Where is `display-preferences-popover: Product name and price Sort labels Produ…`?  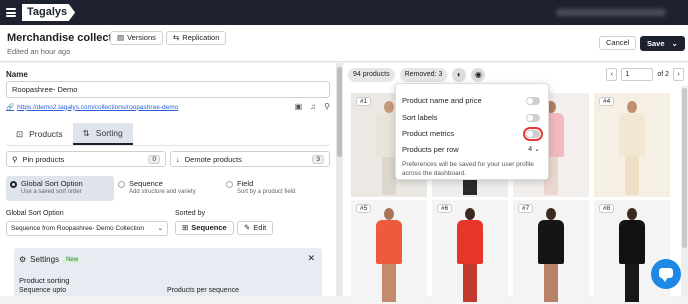
display-preferences-popover: Product name and price Sort labels Produ… is located at coordinates (472, 131).